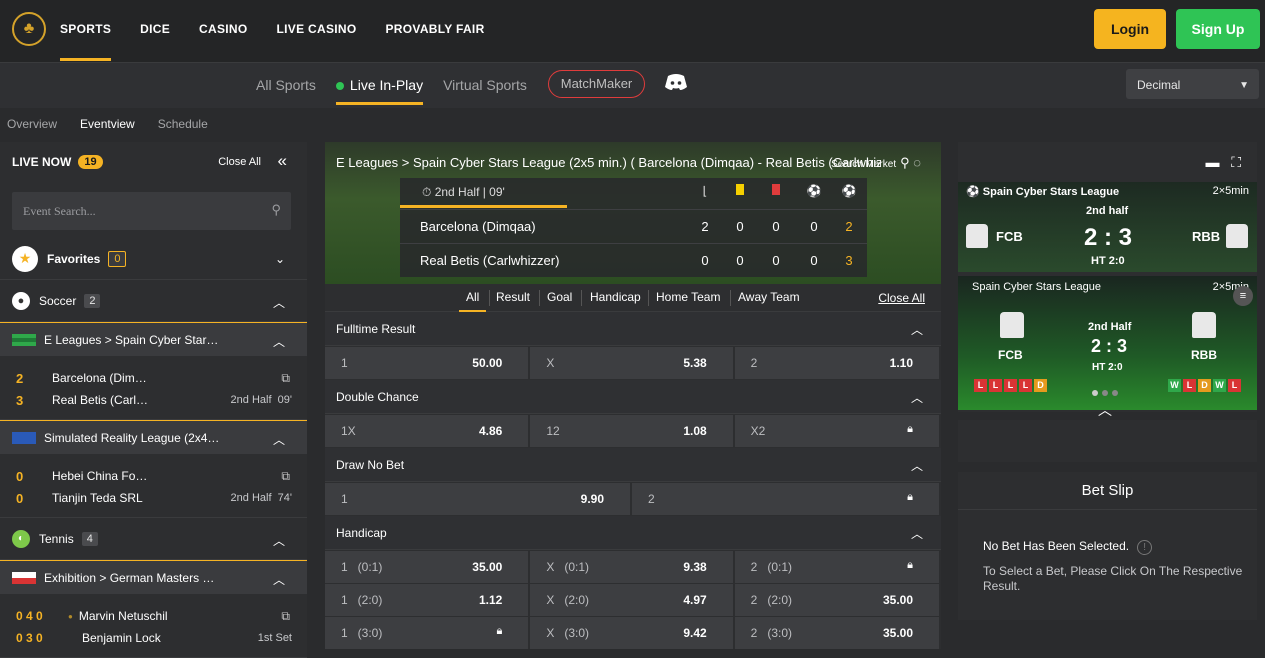 This screenshot has width=1265, height=658. I want to click on market-header-handicap: Handicap ︿, so click(633, 533).